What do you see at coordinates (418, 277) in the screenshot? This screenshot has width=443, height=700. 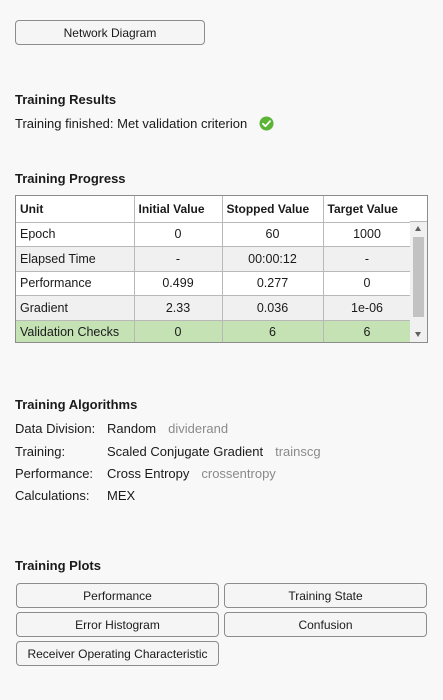 I see `scrollbar-thumb` at bounding box center [418, 277].